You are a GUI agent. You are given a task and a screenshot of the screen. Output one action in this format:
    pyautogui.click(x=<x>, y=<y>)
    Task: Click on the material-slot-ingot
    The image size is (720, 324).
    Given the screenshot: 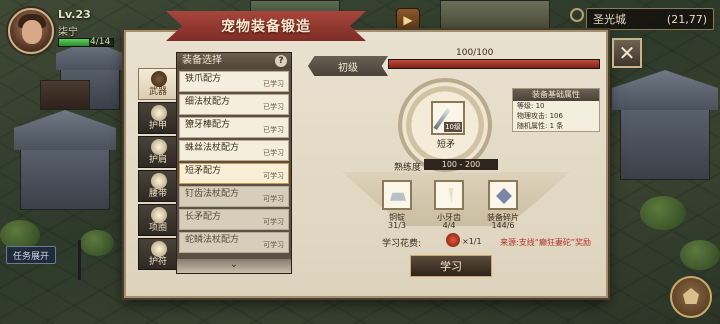 What is the action you would take?
    pyautogui.click(x=397, y=195)
    